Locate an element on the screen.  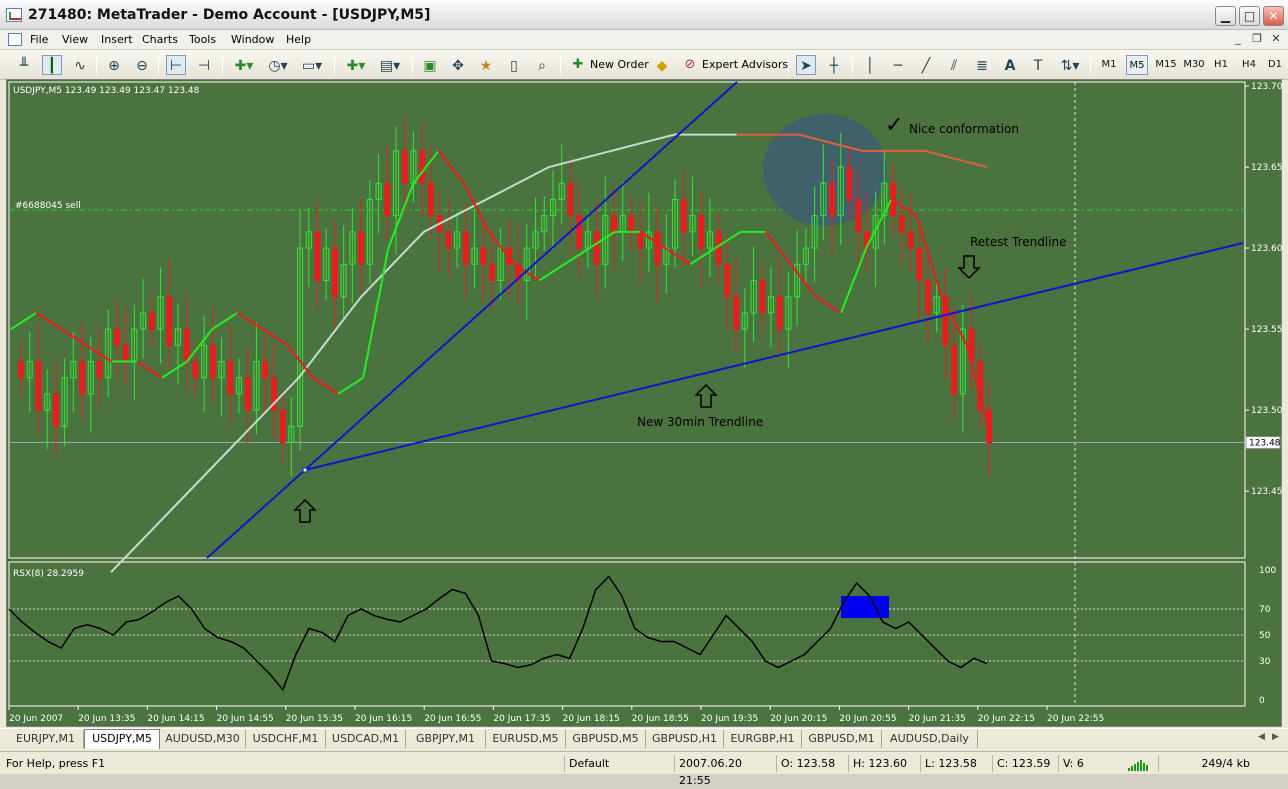
menu-window: Window is located at coordinates (252, 39).